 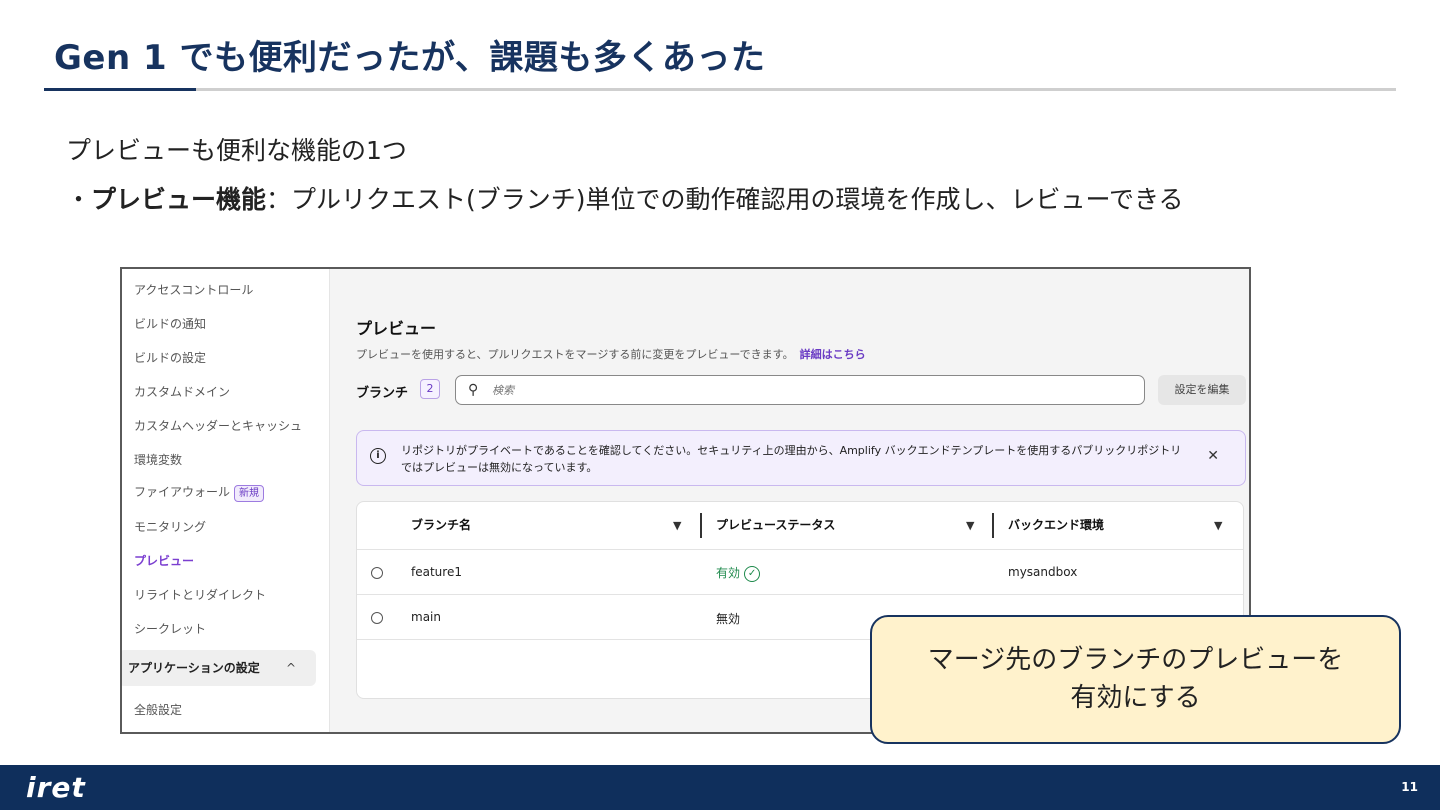 What do you see at coordinates (158, 459) in the screenshot?
I see `sidebar-item-env-vars: 環境変数` at bounding box center [158, 459].